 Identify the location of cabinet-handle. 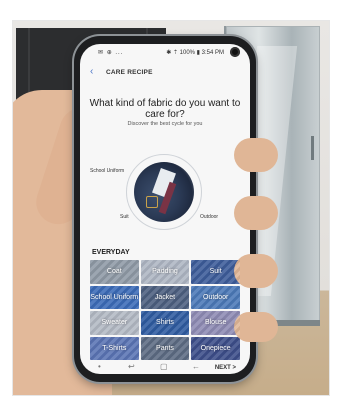
(312, 148).